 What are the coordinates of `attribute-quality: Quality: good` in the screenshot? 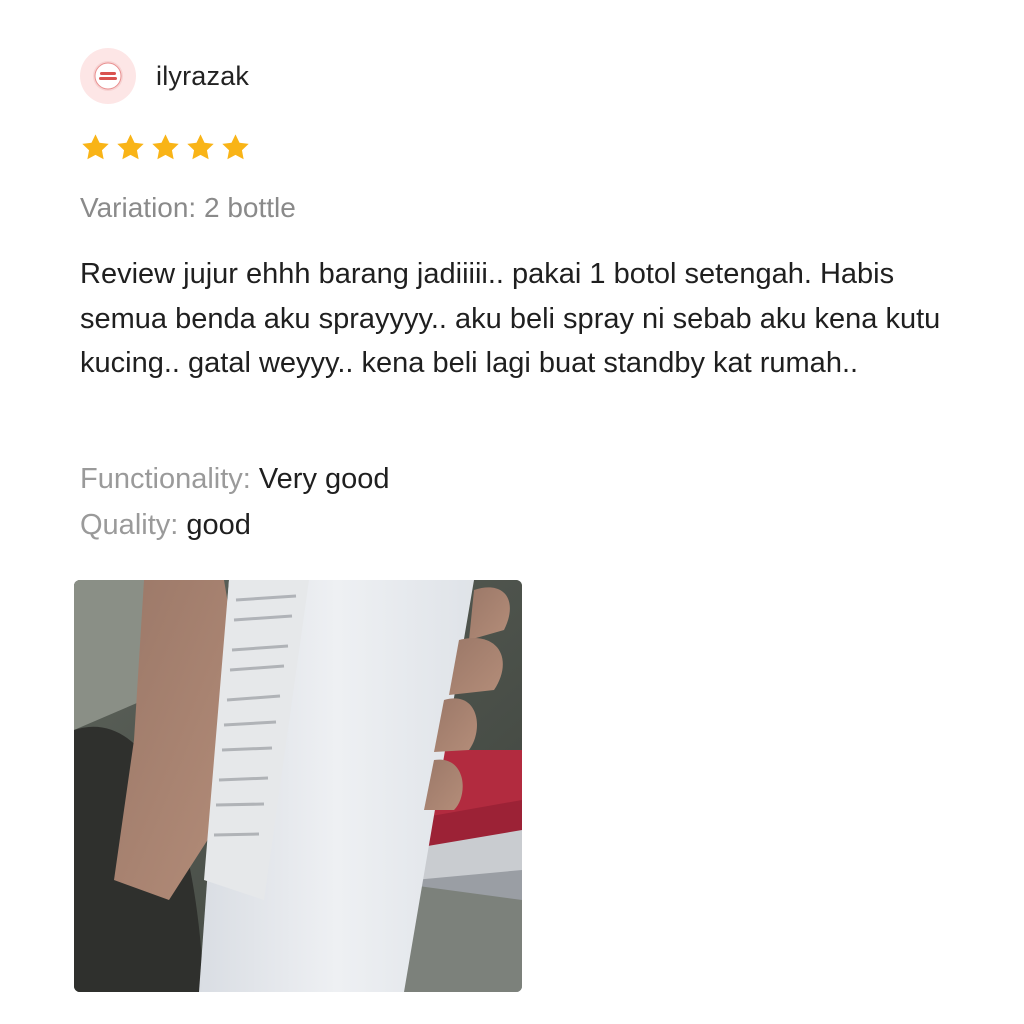 It's located at (165, 525).